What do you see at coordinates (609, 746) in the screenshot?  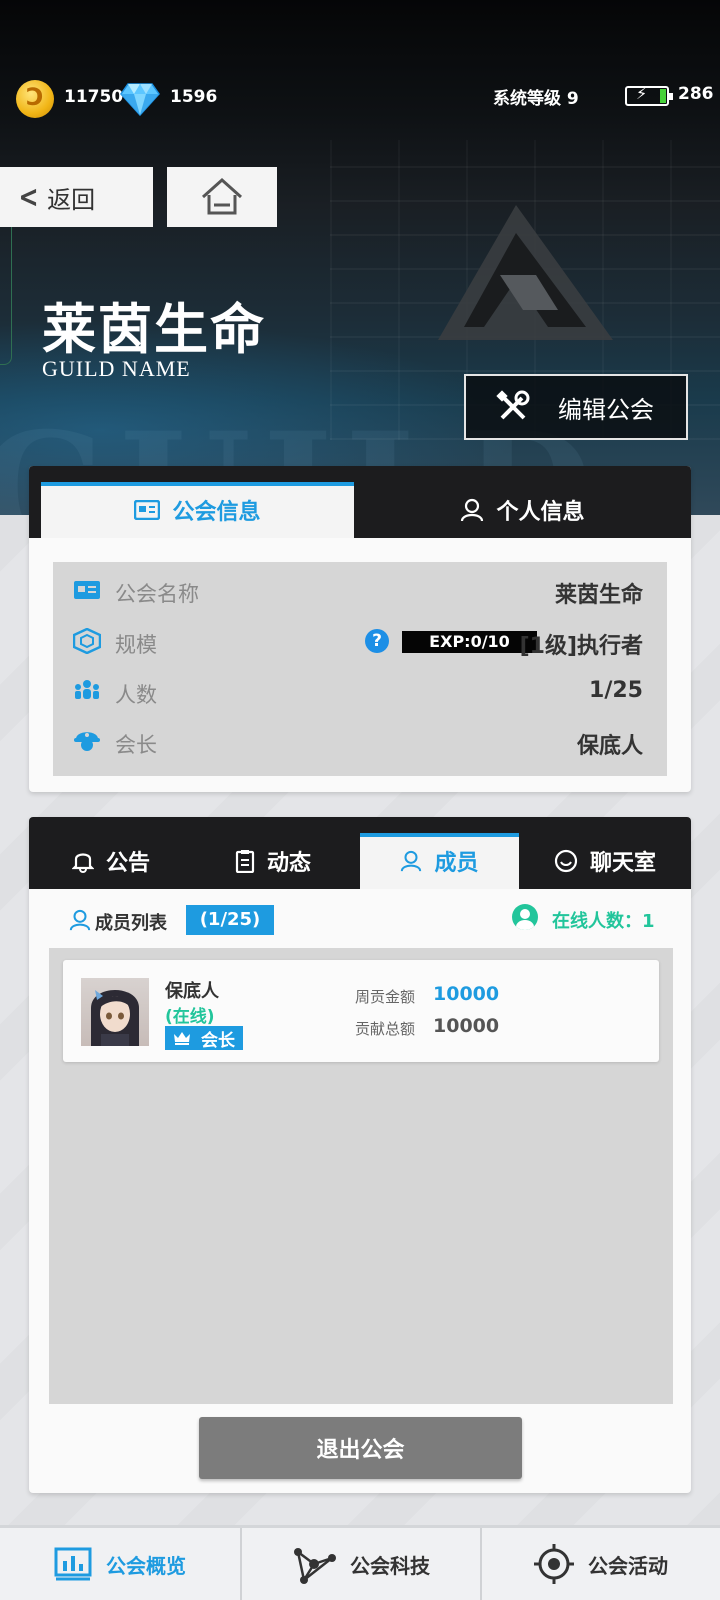 I see `info-value: 保底人` at bounding box center [609, 746].